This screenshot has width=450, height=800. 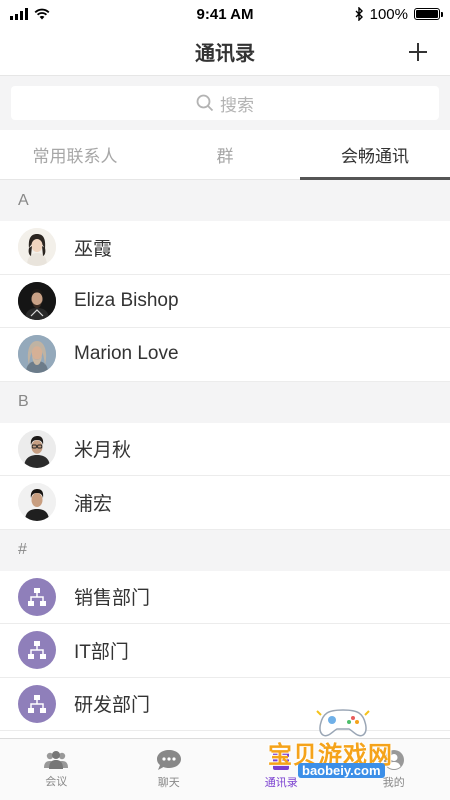 I want to click on tabbar-label: 会议, so click(x=56, y=782).